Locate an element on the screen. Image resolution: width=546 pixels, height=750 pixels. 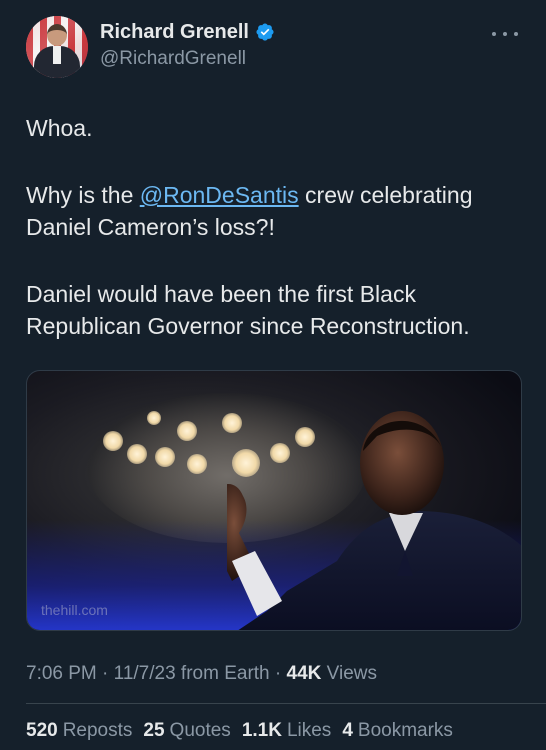
tweet-date: 11/7/23 is located at coordinates (145, 673).